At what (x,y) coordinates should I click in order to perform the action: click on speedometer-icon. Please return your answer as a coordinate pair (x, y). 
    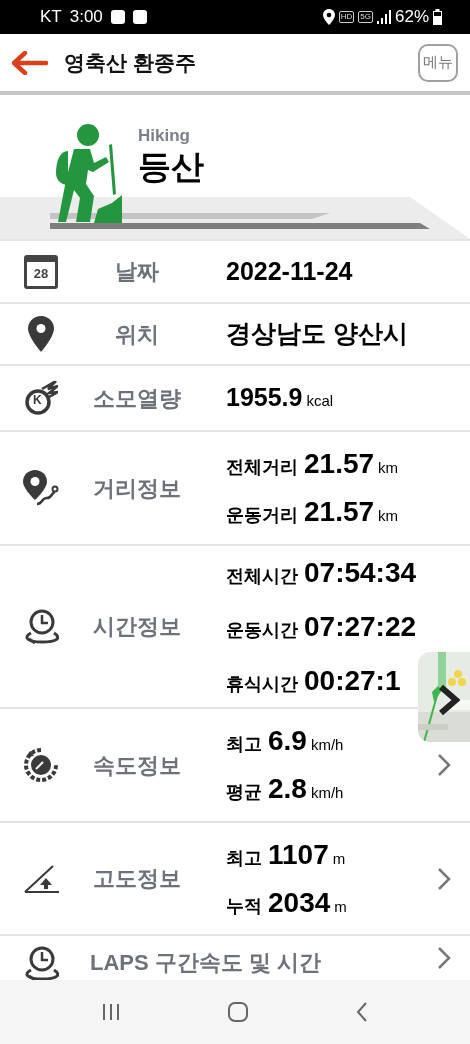
    Looking at the image, I should click on (41, 765).